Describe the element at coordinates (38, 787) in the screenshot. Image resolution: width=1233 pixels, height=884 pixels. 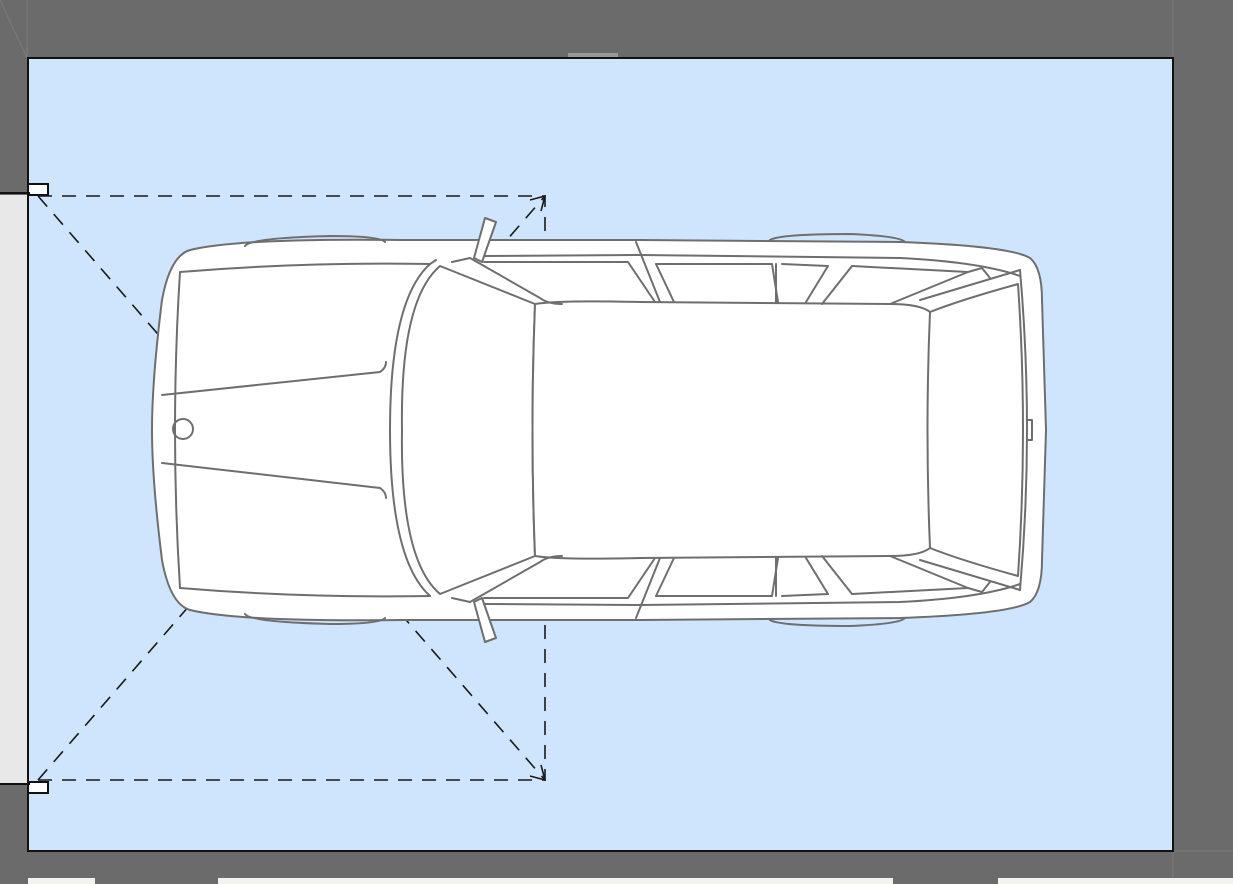
I see `door-hinge-bottom` at that location.